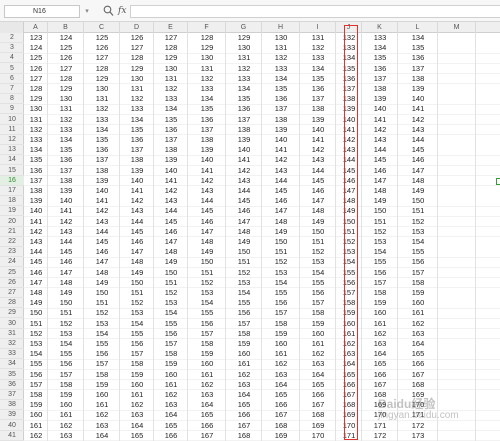 This screenshot has height=441, width=500. I want to click on cell-h32: 160, so click(281, 344).